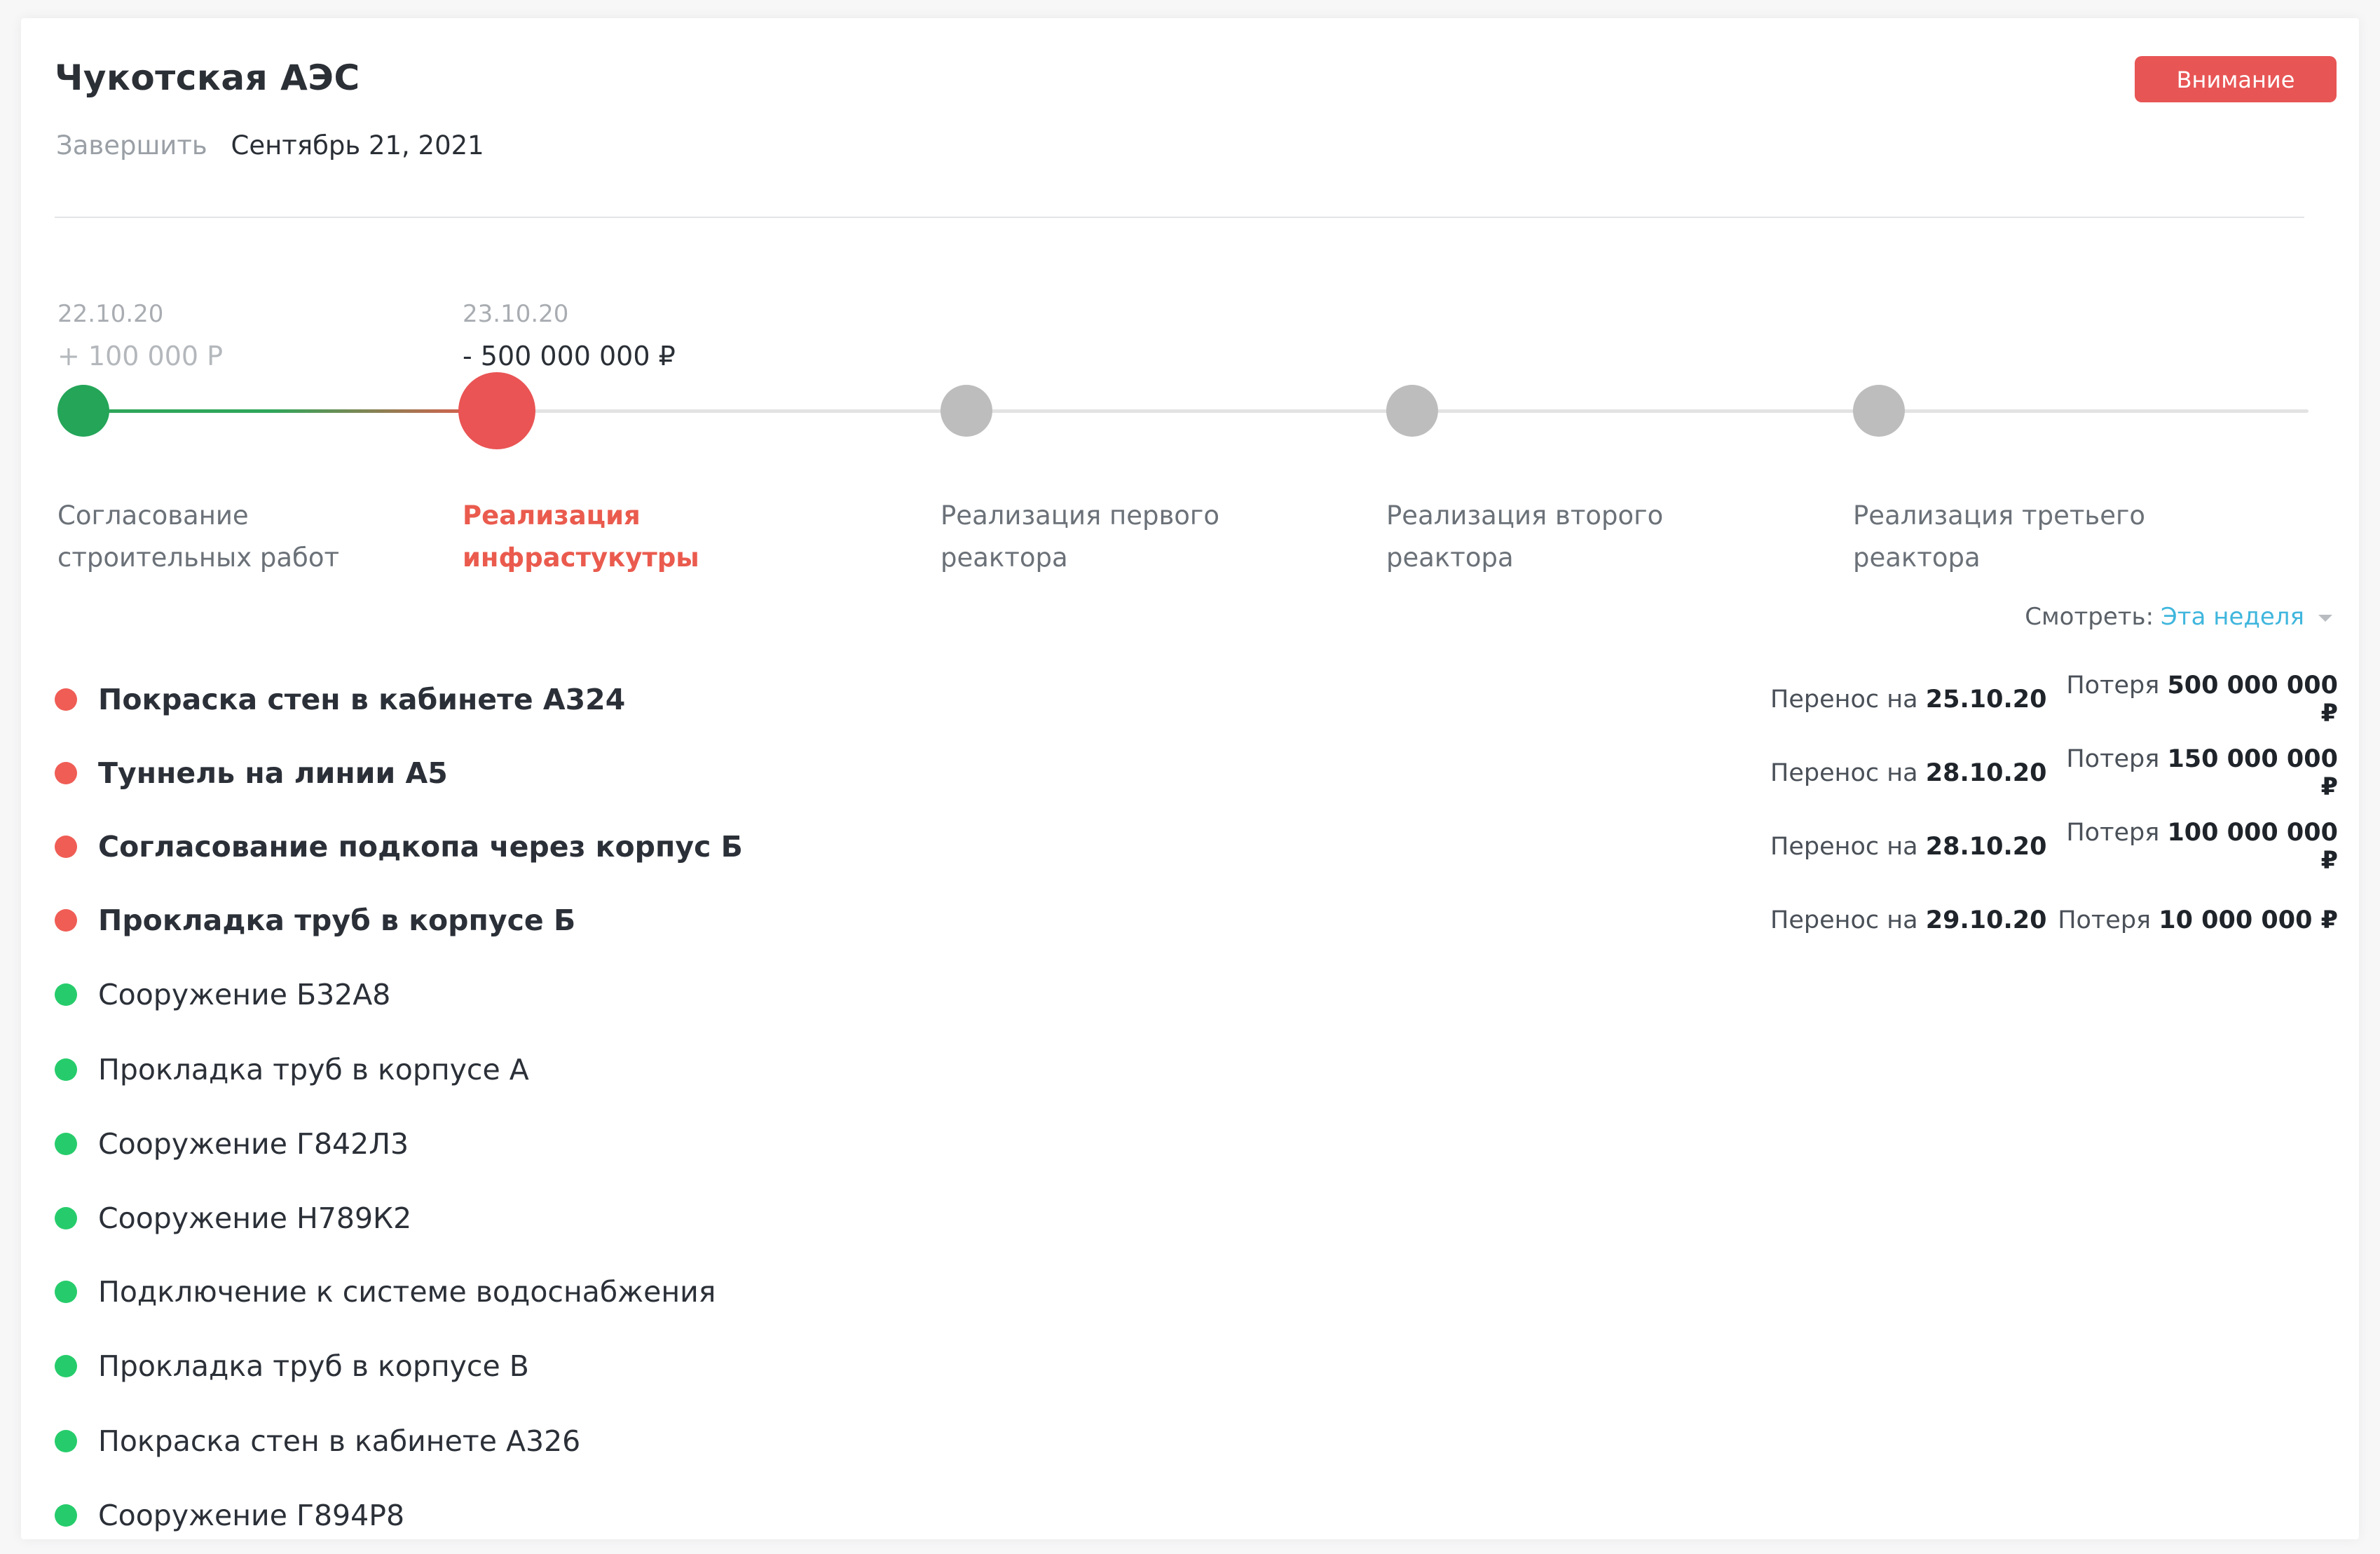  Describe the element at coordinates (198, 558) in the screenshot. I see `stage-1-label-line2: строительных работ` at that location.